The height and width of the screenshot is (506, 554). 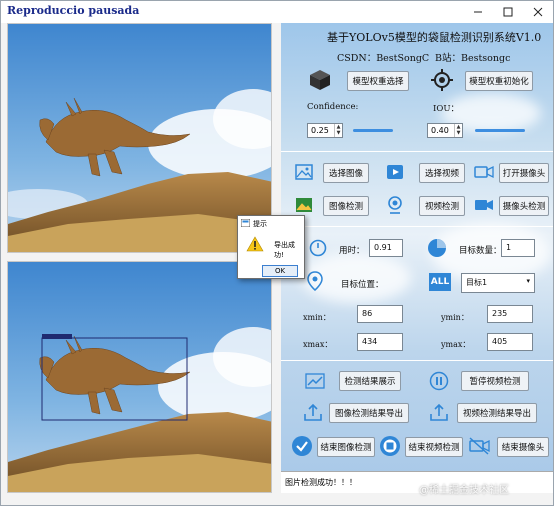 What do you see at coordinates (480, 251) in the screenshot?
I see `count-label: 目标数量：` at bounding box center [480, 251].